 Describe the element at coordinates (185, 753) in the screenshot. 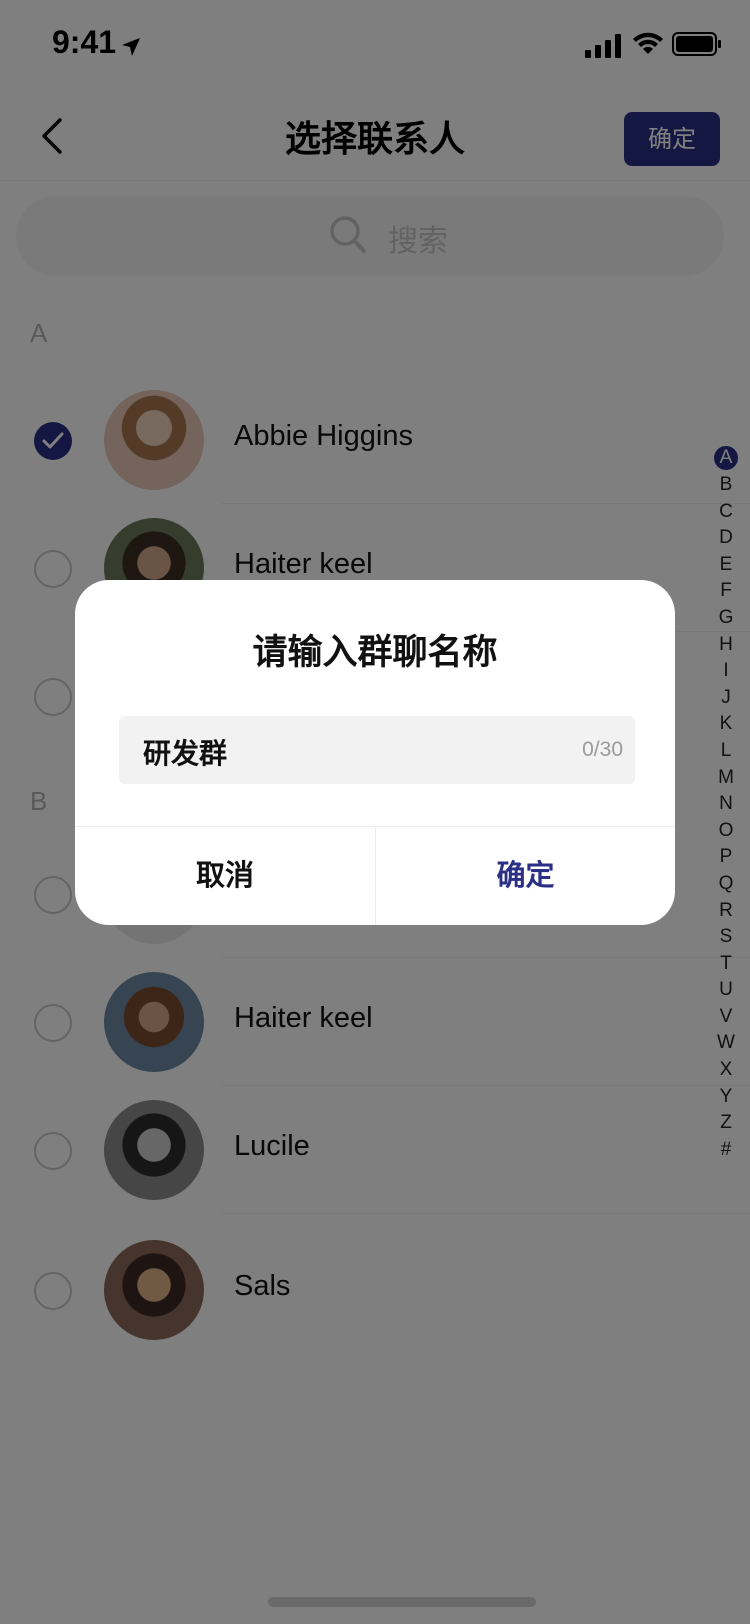

I see `group-name-value: 研发群` at that location.